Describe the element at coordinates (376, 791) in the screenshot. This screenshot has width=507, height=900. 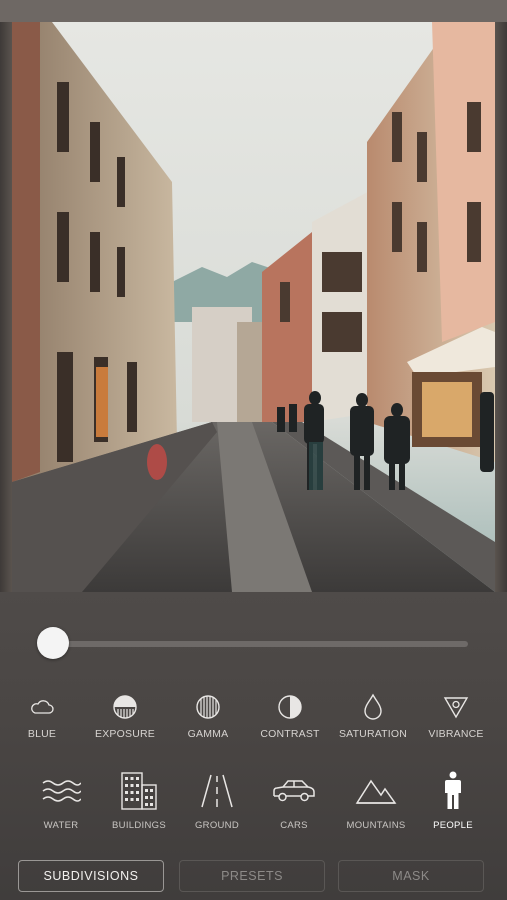
I see `mountains-icon` at that location.